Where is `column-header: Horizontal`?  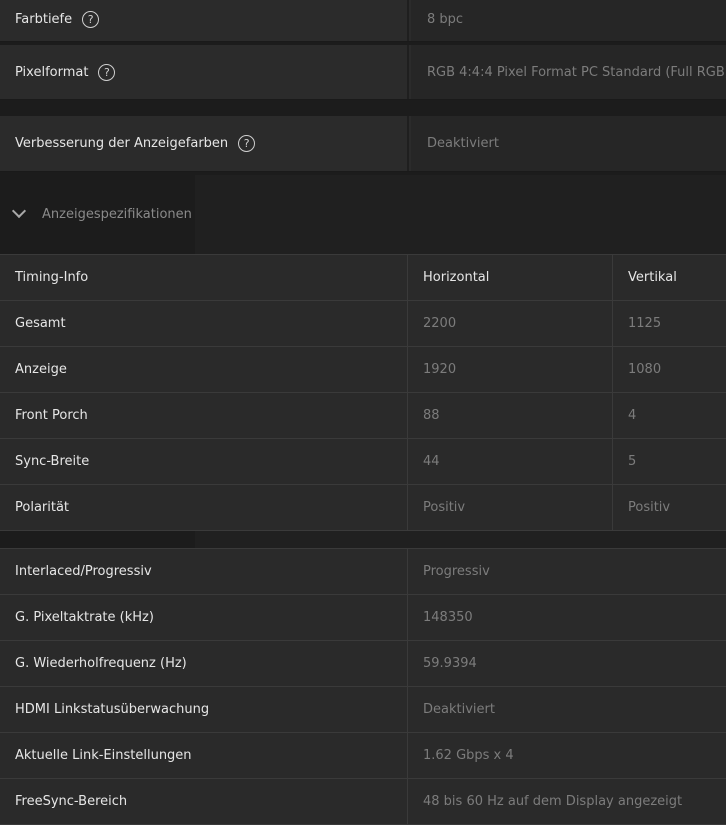 column-header: Horizontal is located at coordinates (510, 277).